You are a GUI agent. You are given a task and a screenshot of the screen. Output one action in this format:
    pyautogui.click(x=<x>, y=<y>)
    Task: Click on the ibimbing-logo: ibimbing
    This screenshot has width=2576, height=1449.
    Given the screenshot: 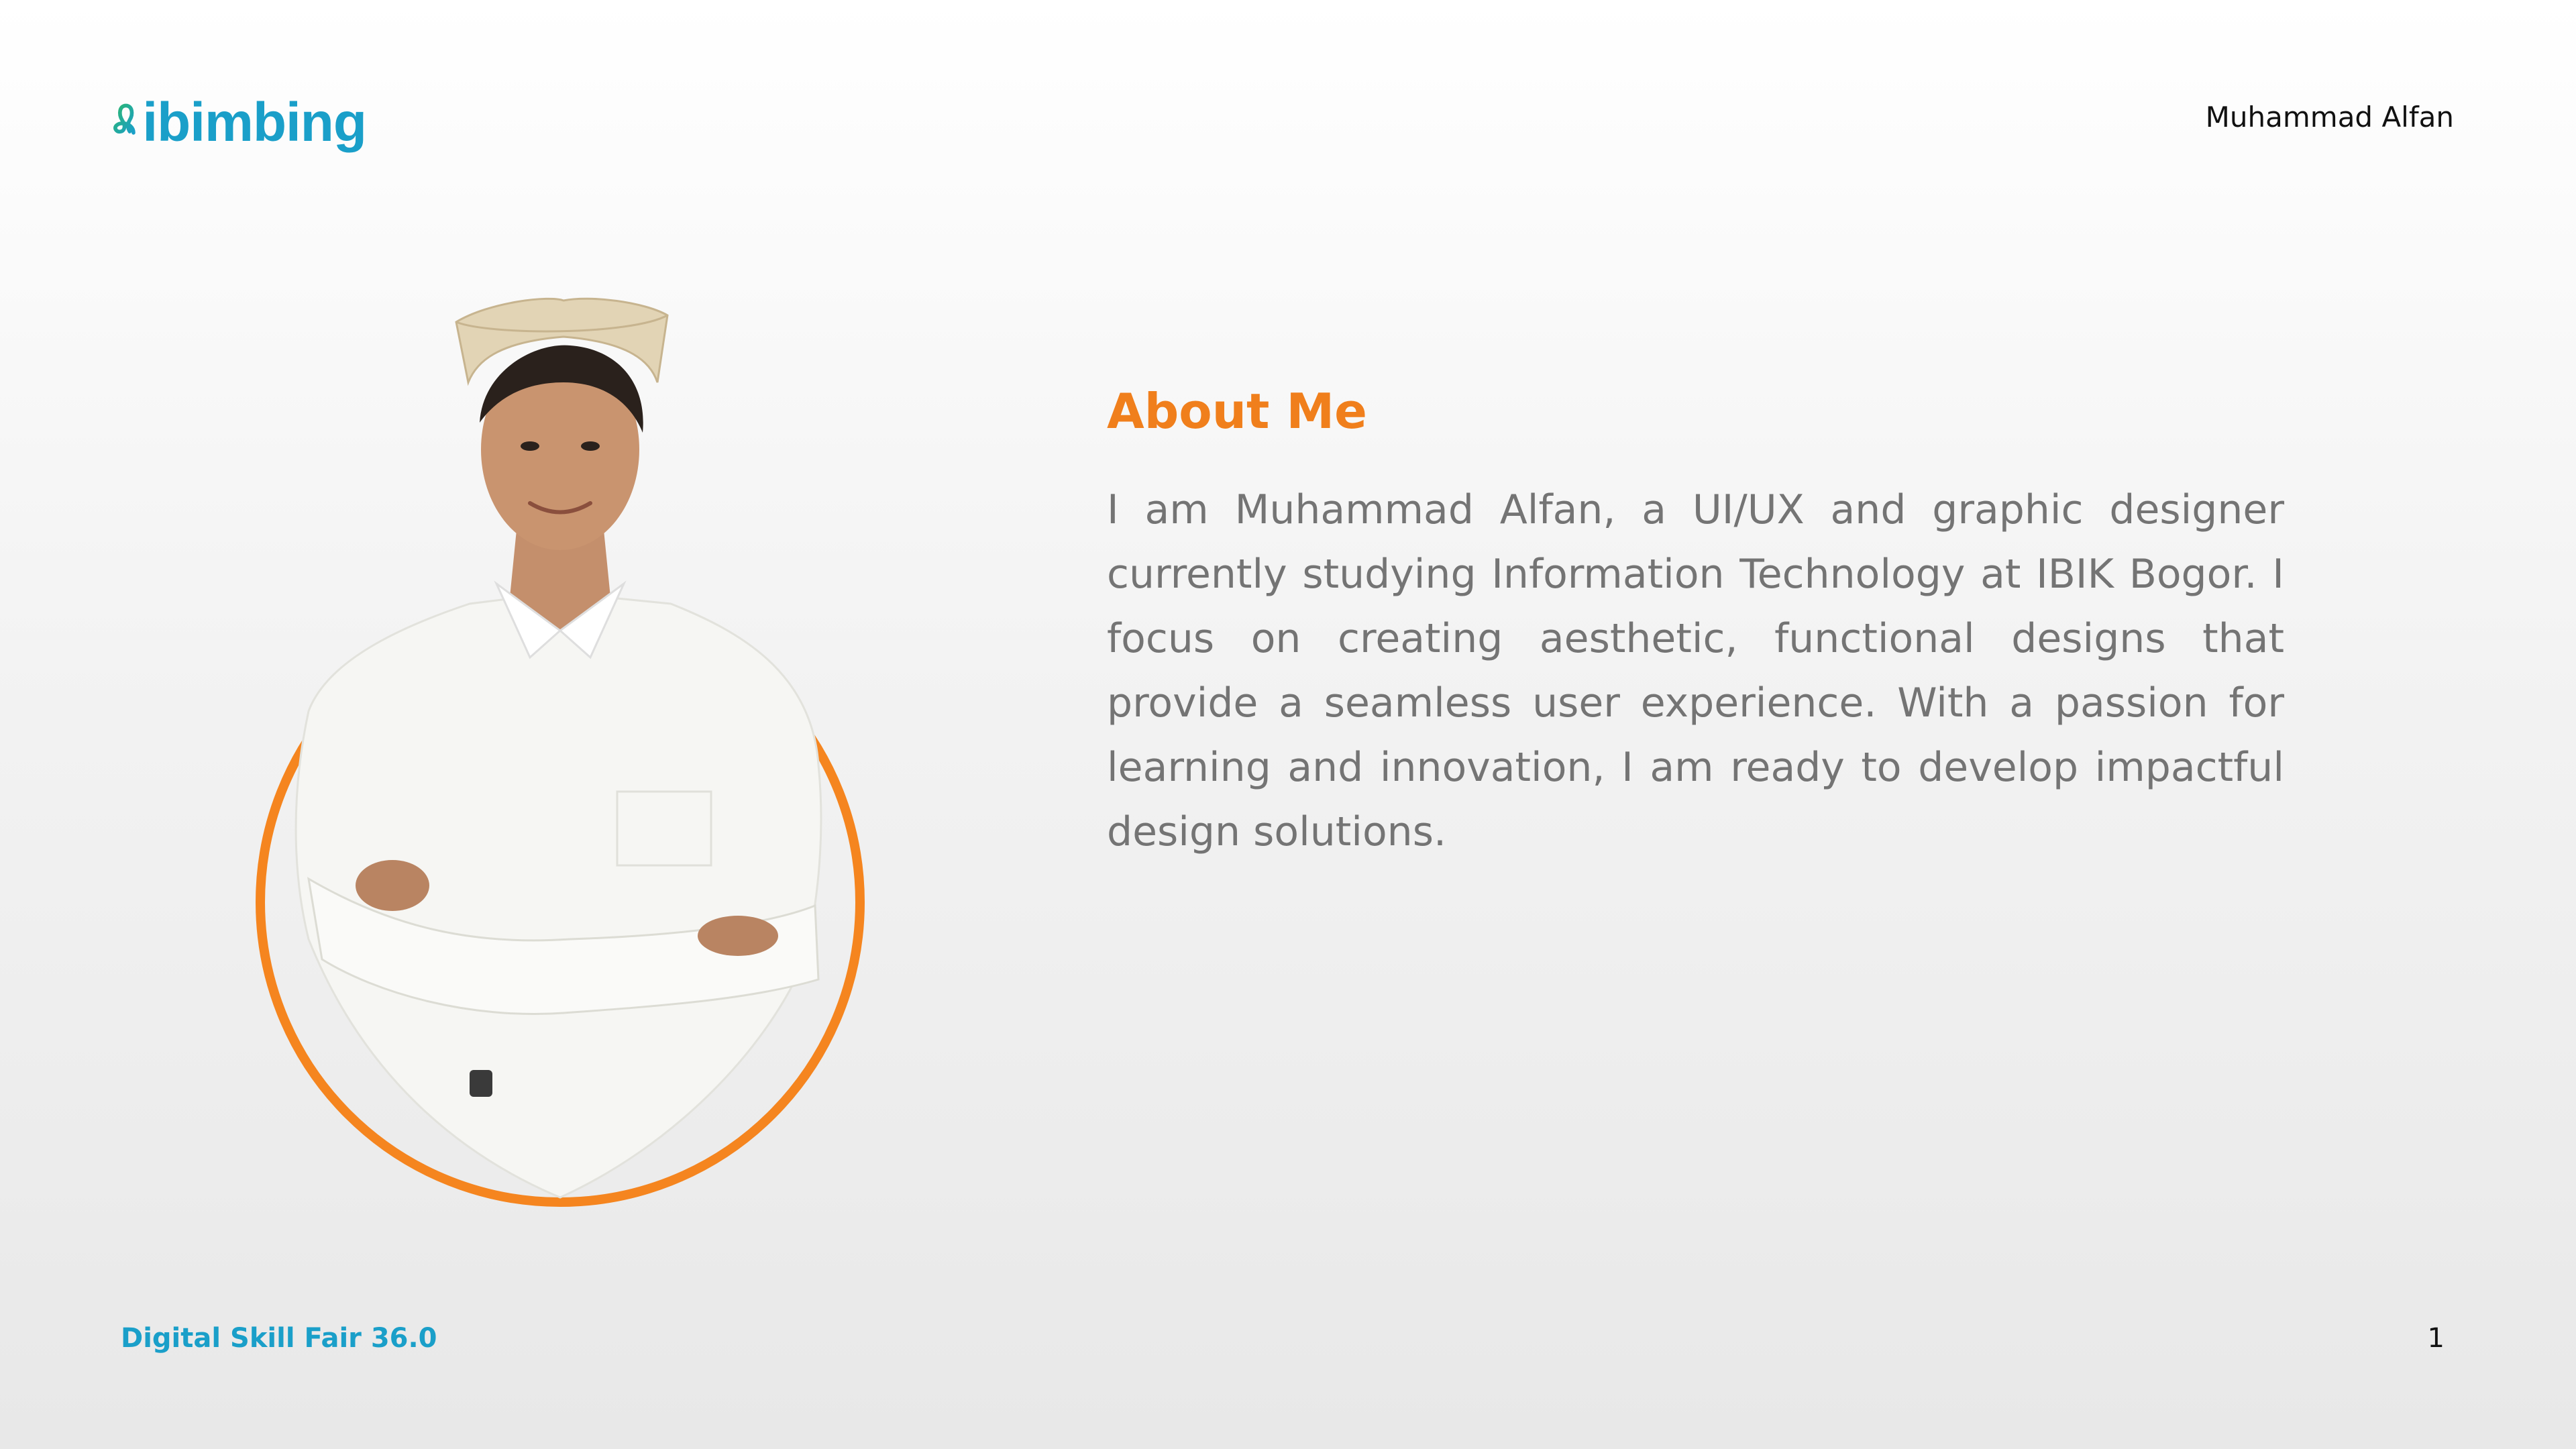 What is the action you would take?
    pyautogui.click(x=239, y=120)
    